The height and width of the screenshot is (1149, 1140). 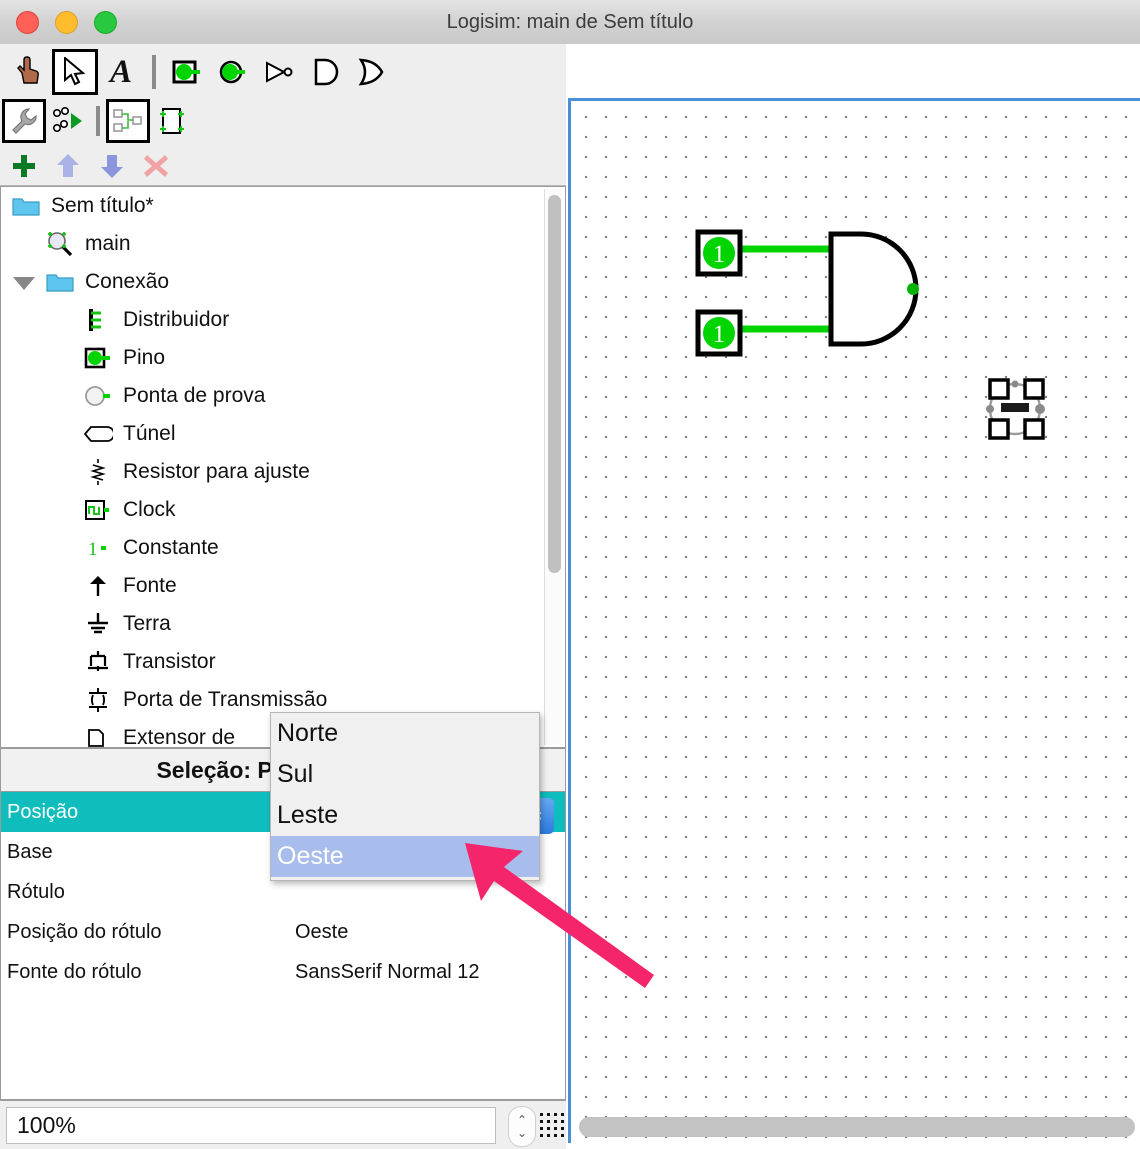 What do you see at coordinates (426, 932) in the screenshot?
I see `property-value: Oeste` at bounding box center [426, 932].